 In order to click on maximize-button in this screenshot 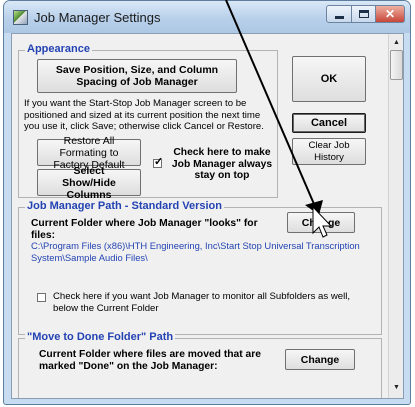, I will do `click(363, 14)`.